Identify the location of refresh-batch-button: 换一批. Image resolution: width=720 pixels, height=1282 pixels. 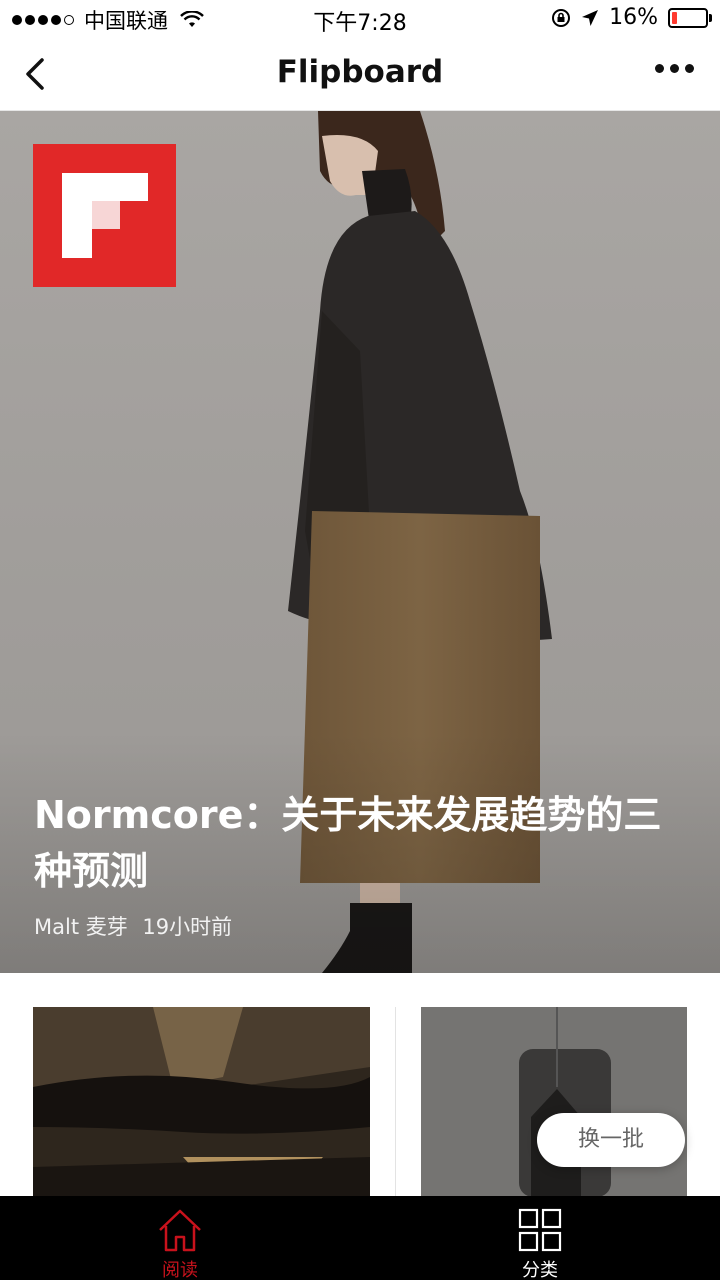
(611, 1140).